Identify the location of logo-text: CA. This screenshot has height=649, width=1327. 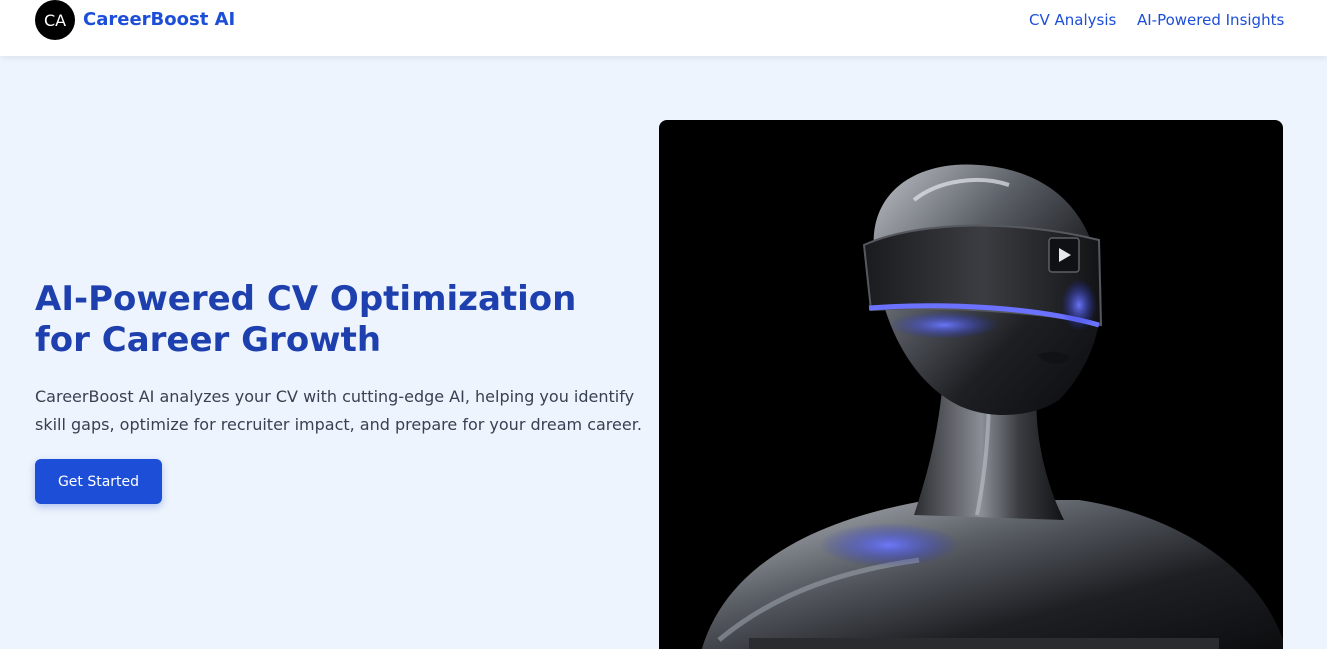
(55, 20).